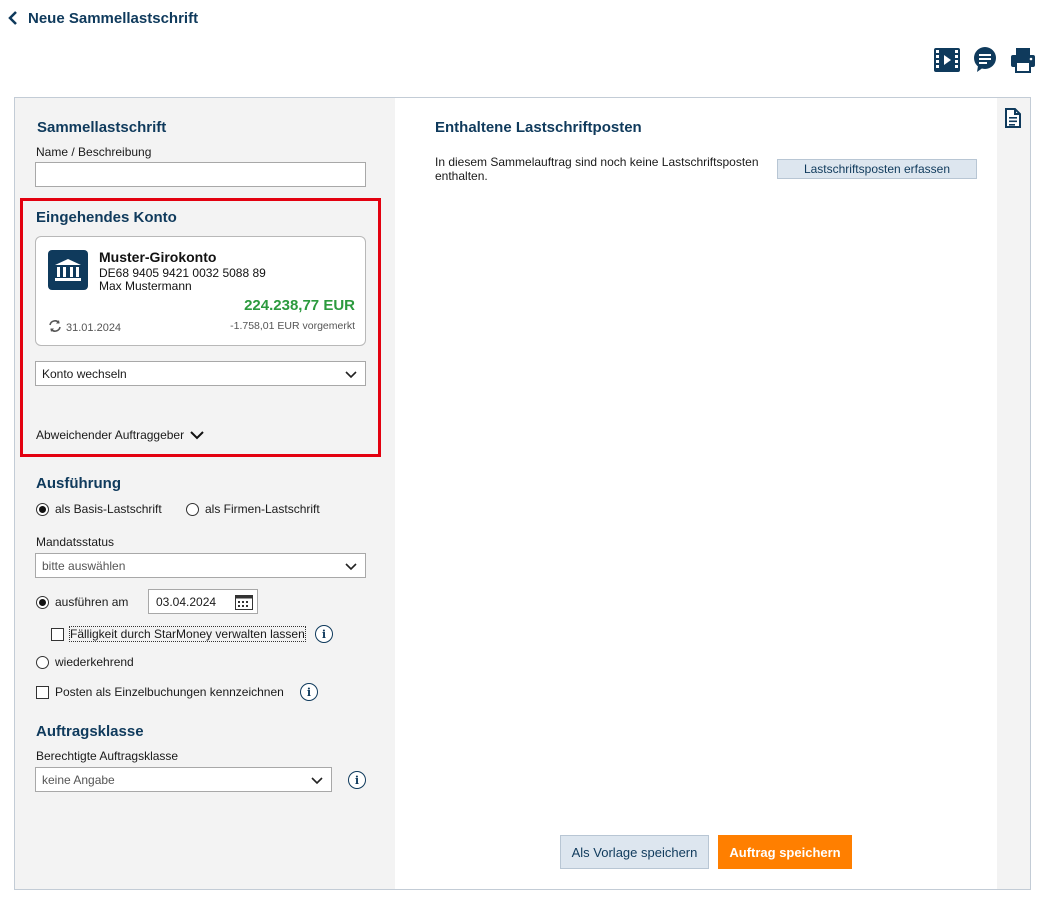 This screenshot has height=897, width=1046. Describe the element at coordinates (785, 852) in the screenshot. I see `save-order-button: Auftrag speichern` at that location.